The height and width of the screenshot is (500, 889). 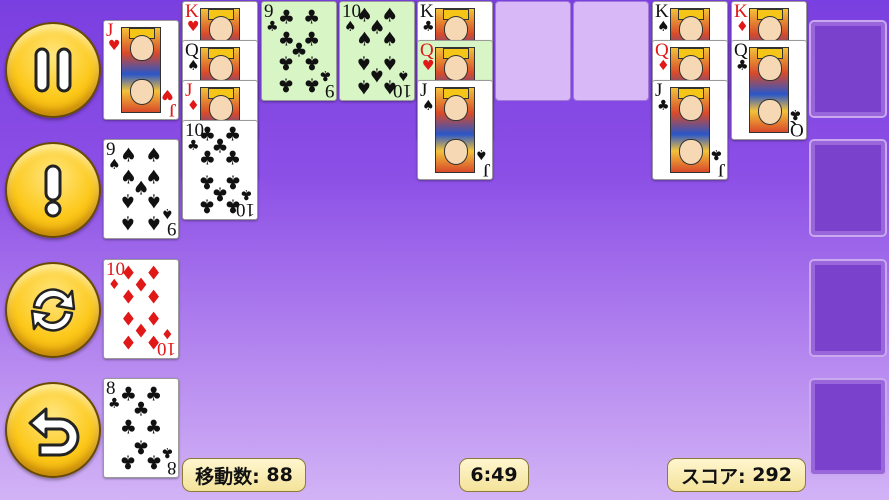 I want to click on score-value: 292, so click(x=772, y=475).